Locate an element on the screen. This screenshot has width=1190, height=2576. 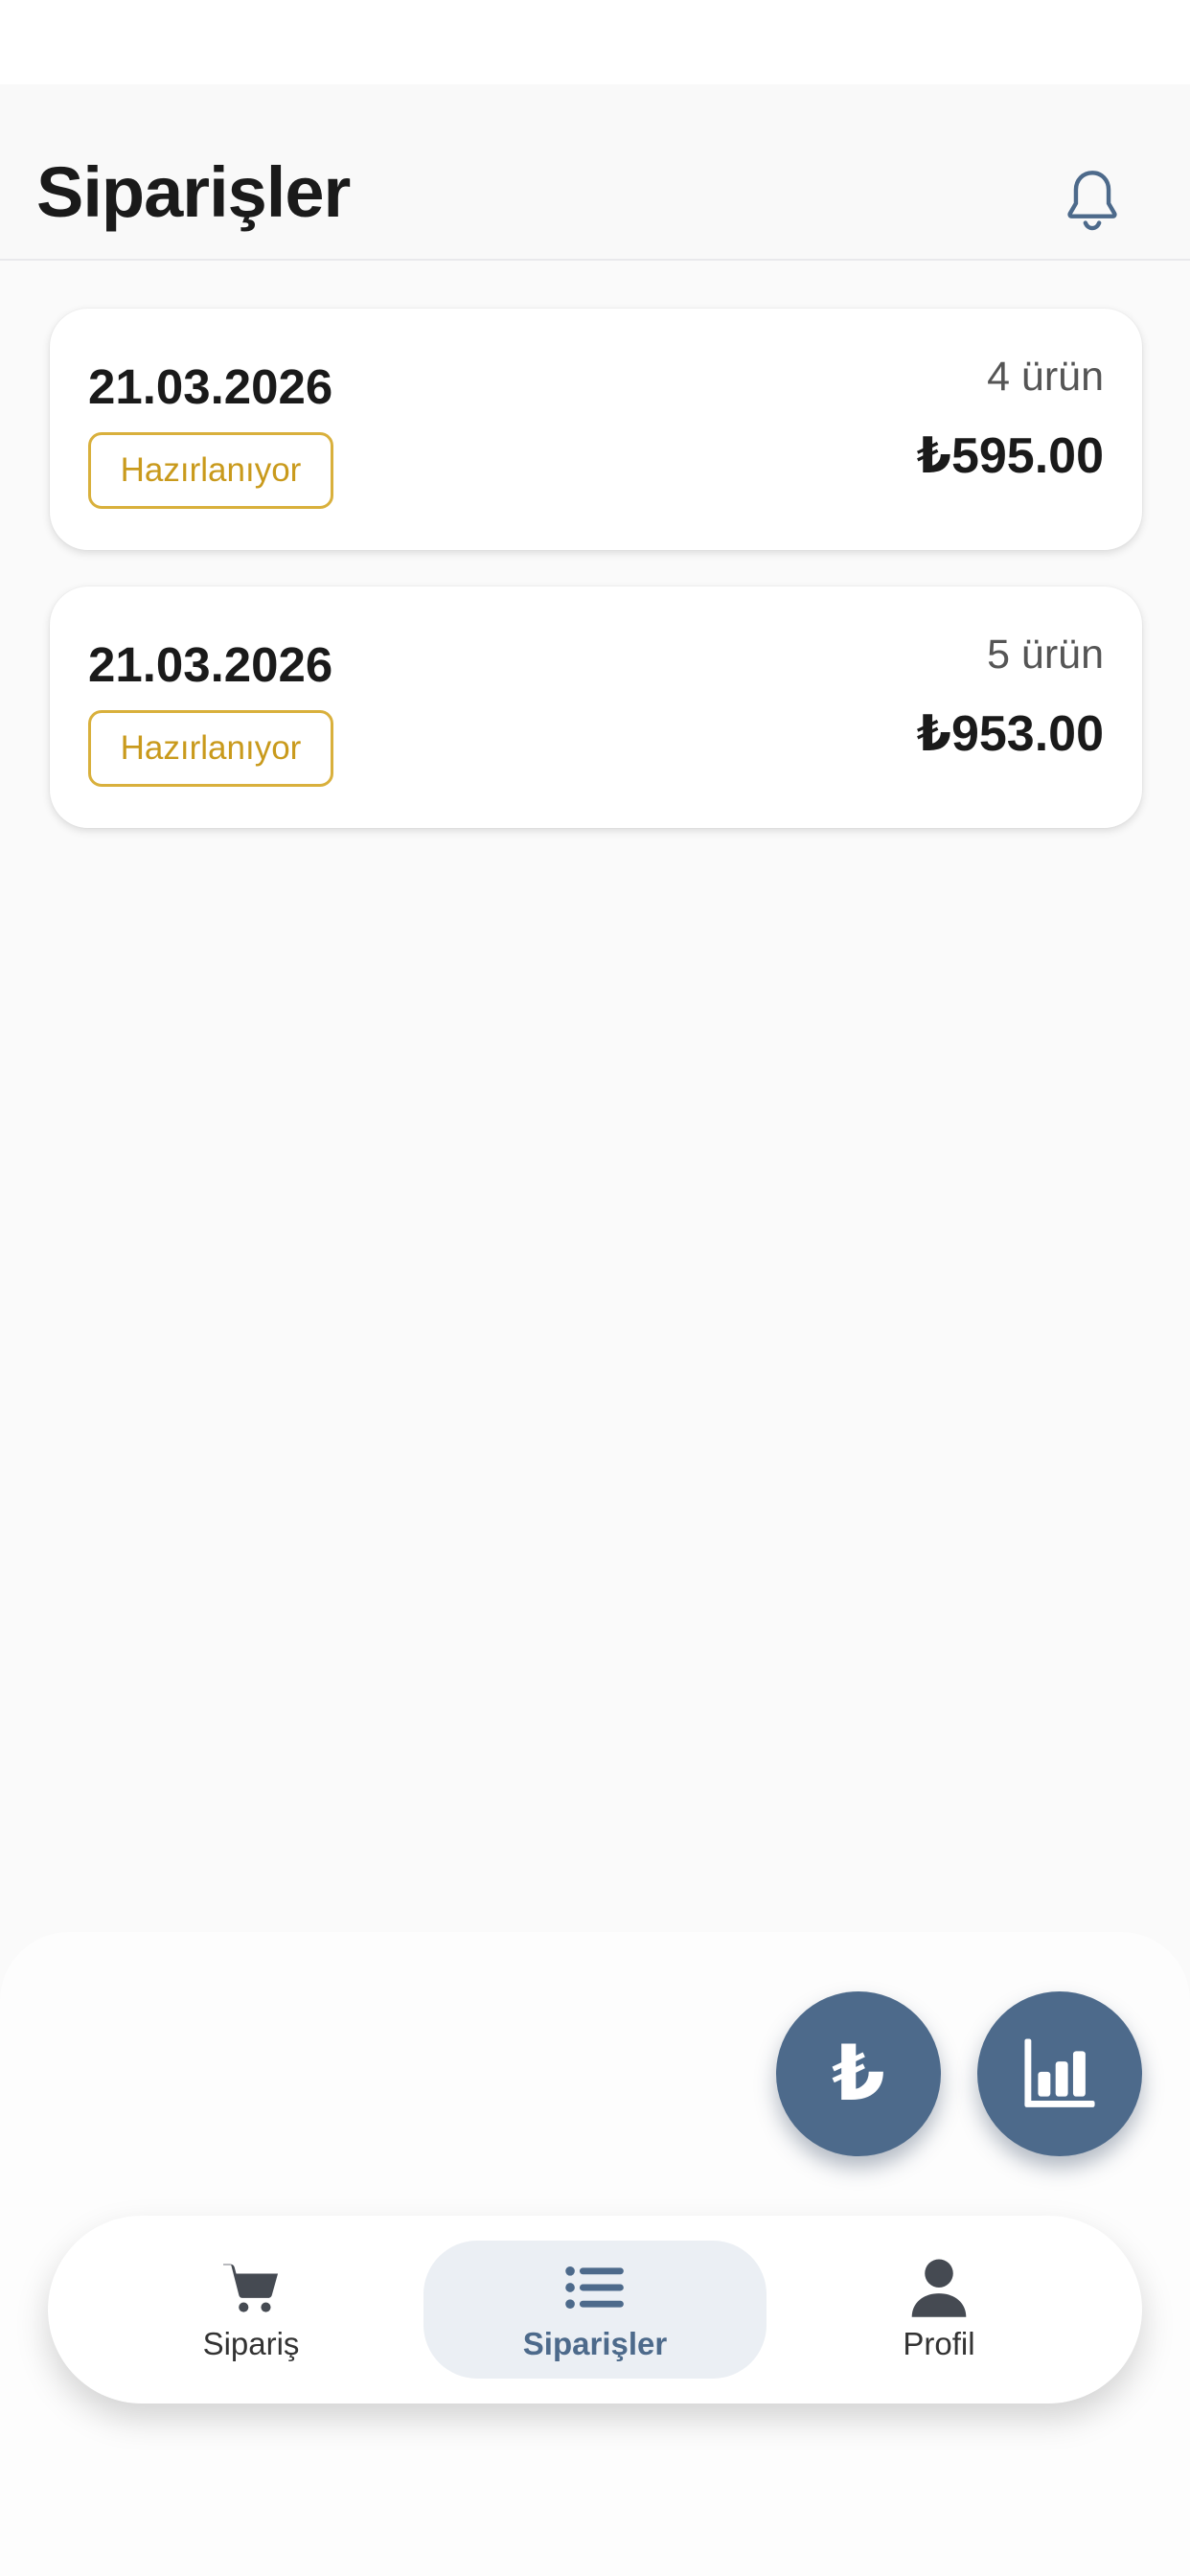
lira-icon: ₺ is located at coordinates (858, 2073).